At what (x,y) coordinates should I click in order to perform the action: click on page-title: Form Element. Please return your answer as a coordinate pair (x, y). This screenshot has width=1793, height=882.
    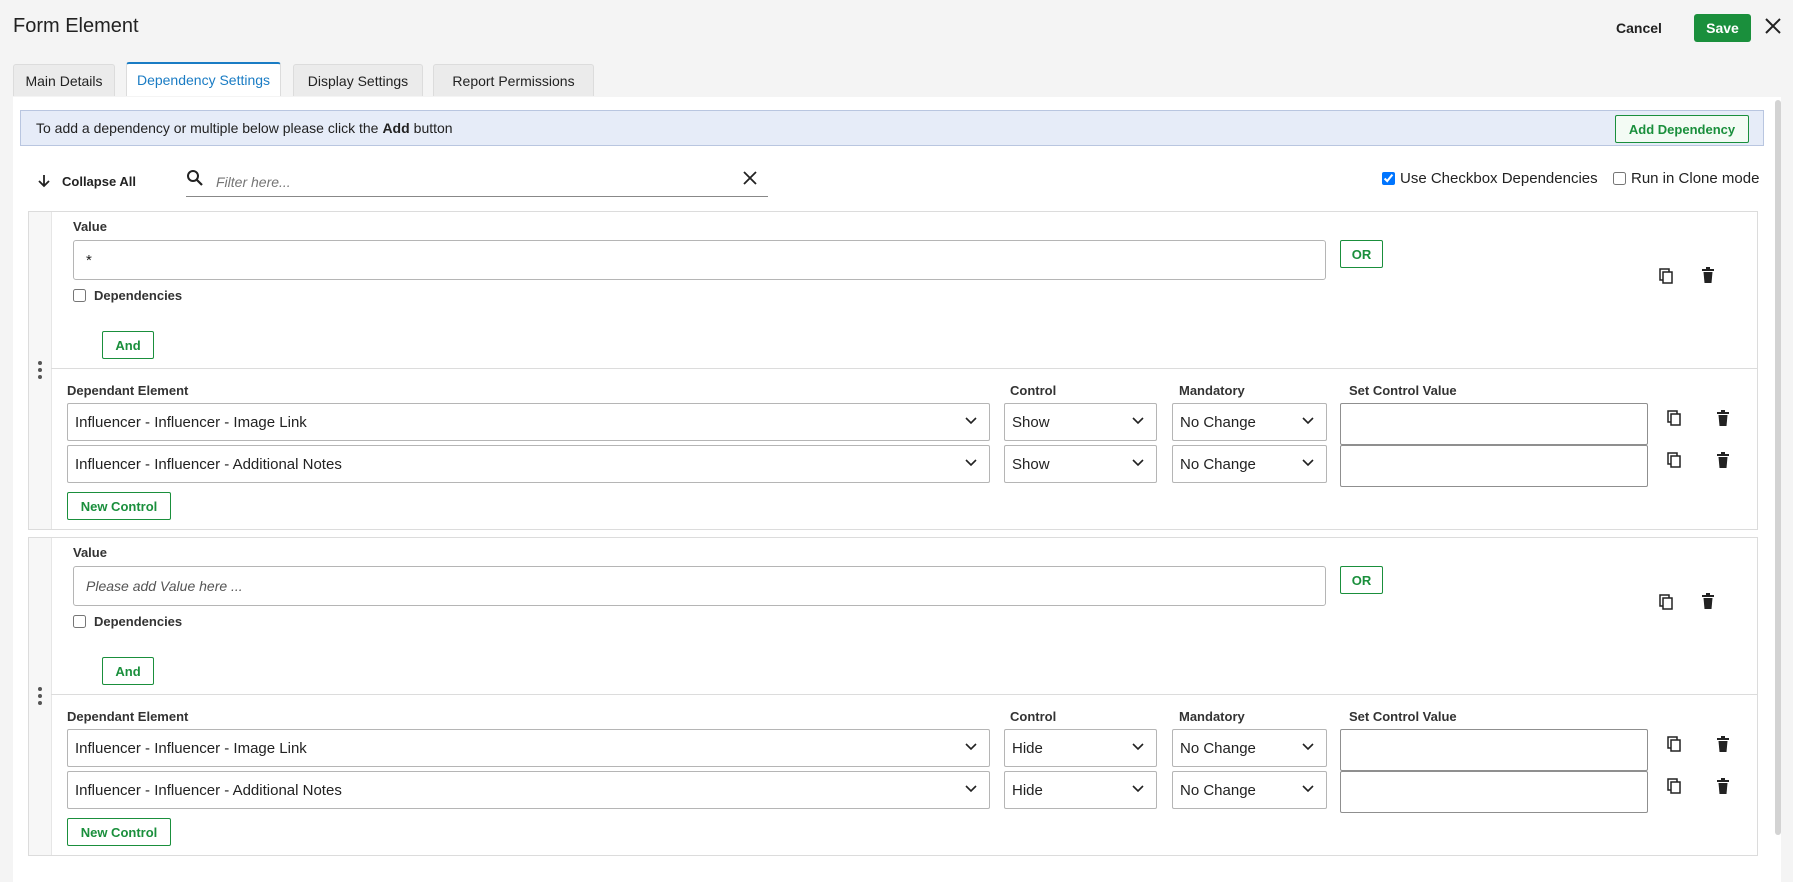
    Looking at the image, I should click on (76, 26).